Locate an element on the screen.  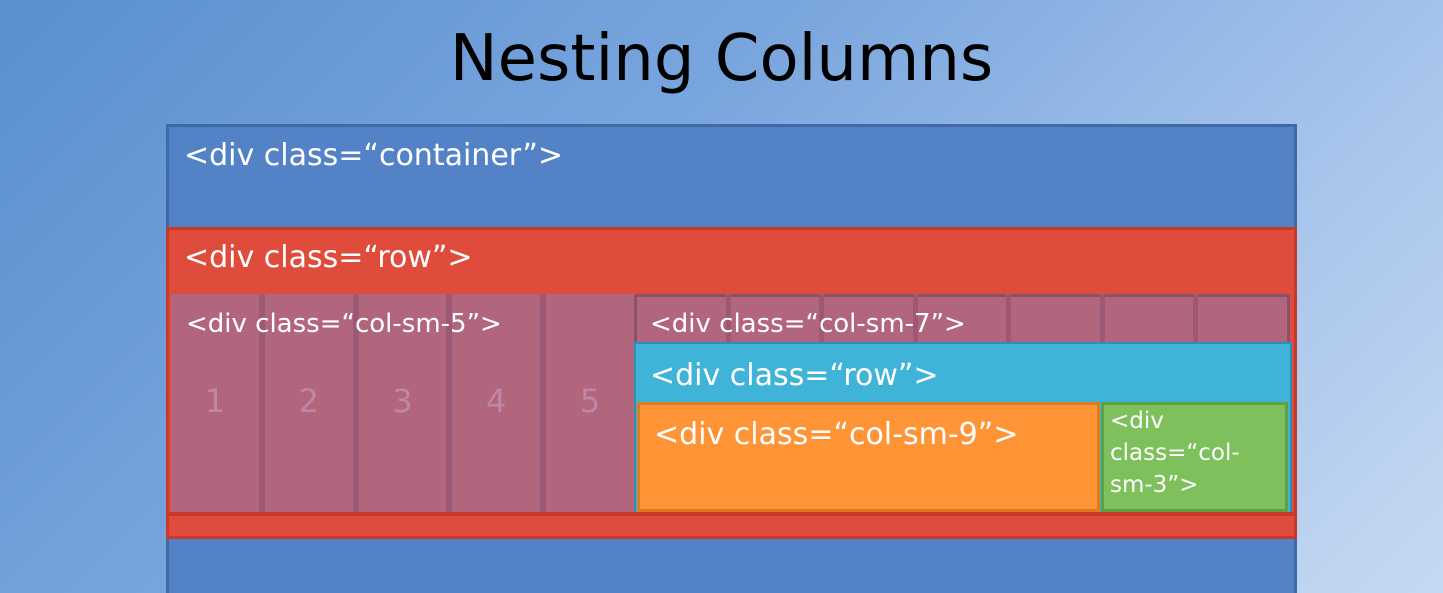
col-sm-7-label: <div class=“col-sm-7”> is located at coordinates (808, 324).